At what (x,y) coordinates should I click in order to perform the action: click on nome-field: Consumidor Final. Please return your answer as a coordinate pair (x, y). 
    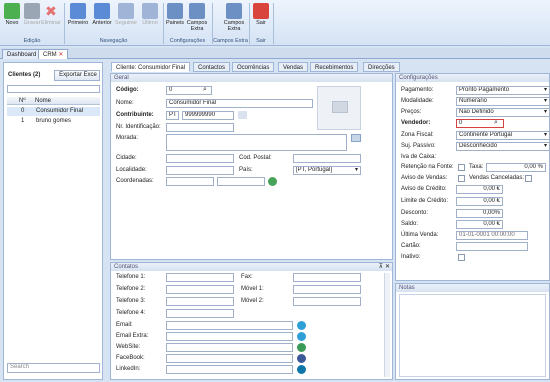
    Looking at the image, I should click on (239, 103).